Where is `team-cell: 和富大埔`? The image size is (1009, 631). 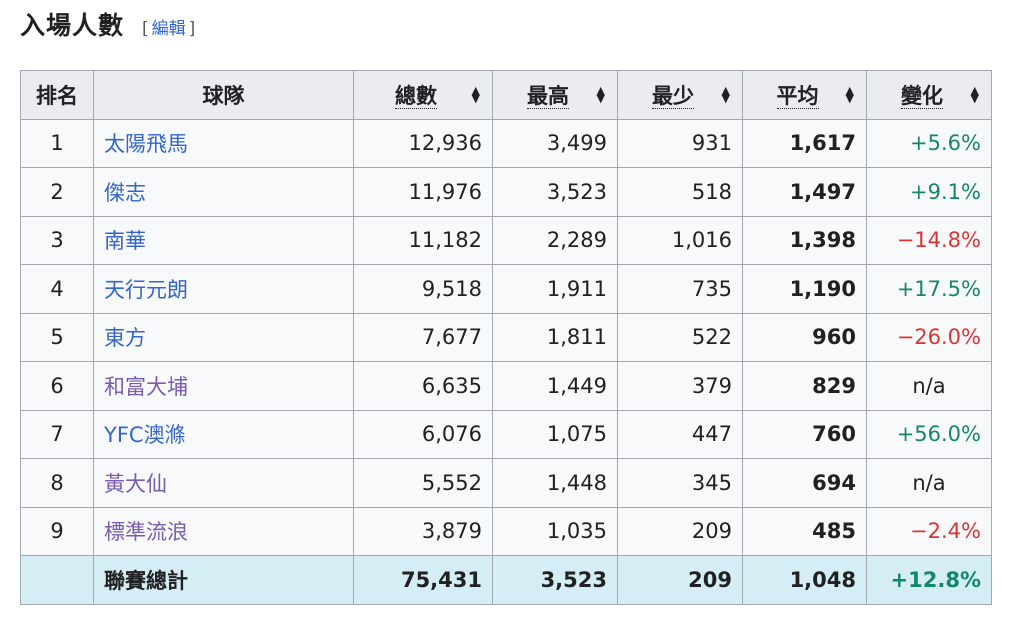 team-cell: 和富大埔 is located at coordinates (223, 386).